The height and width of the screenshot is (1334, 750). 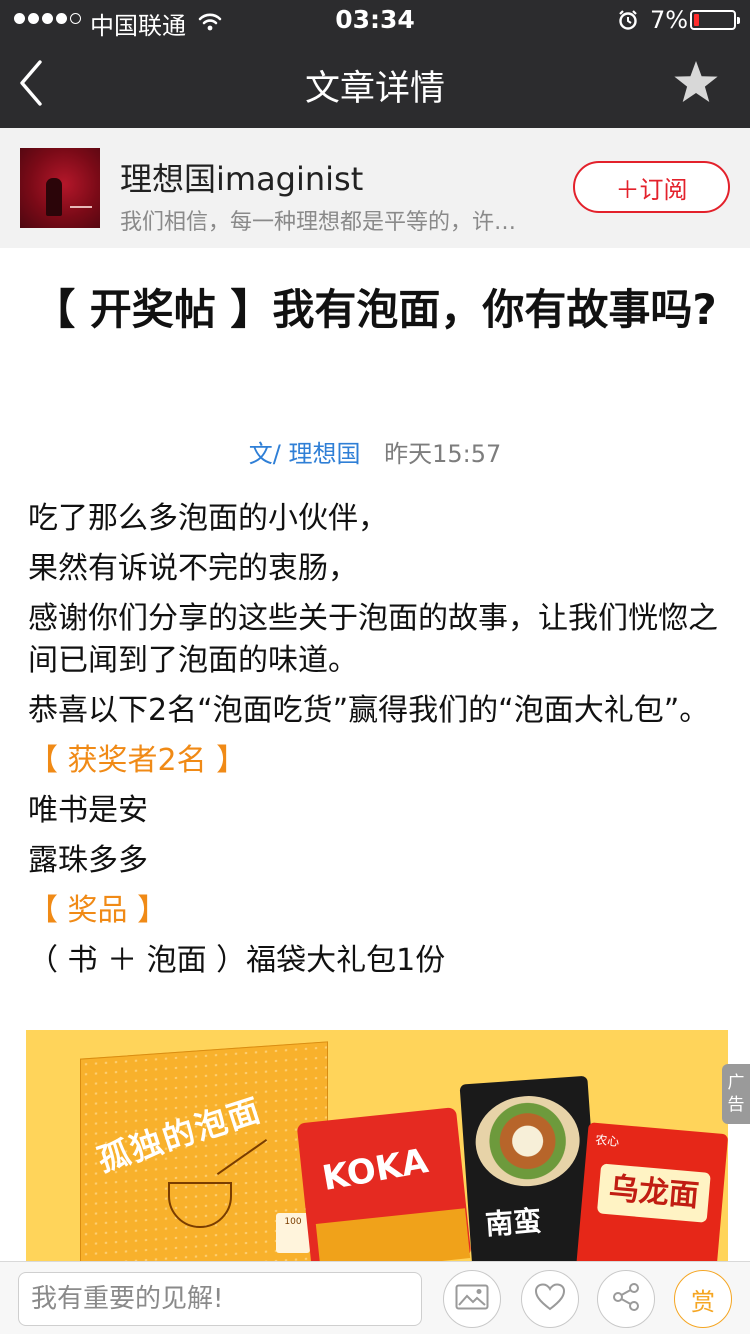 I want to click on book-badge: 100, so click(x=293, y=1233).